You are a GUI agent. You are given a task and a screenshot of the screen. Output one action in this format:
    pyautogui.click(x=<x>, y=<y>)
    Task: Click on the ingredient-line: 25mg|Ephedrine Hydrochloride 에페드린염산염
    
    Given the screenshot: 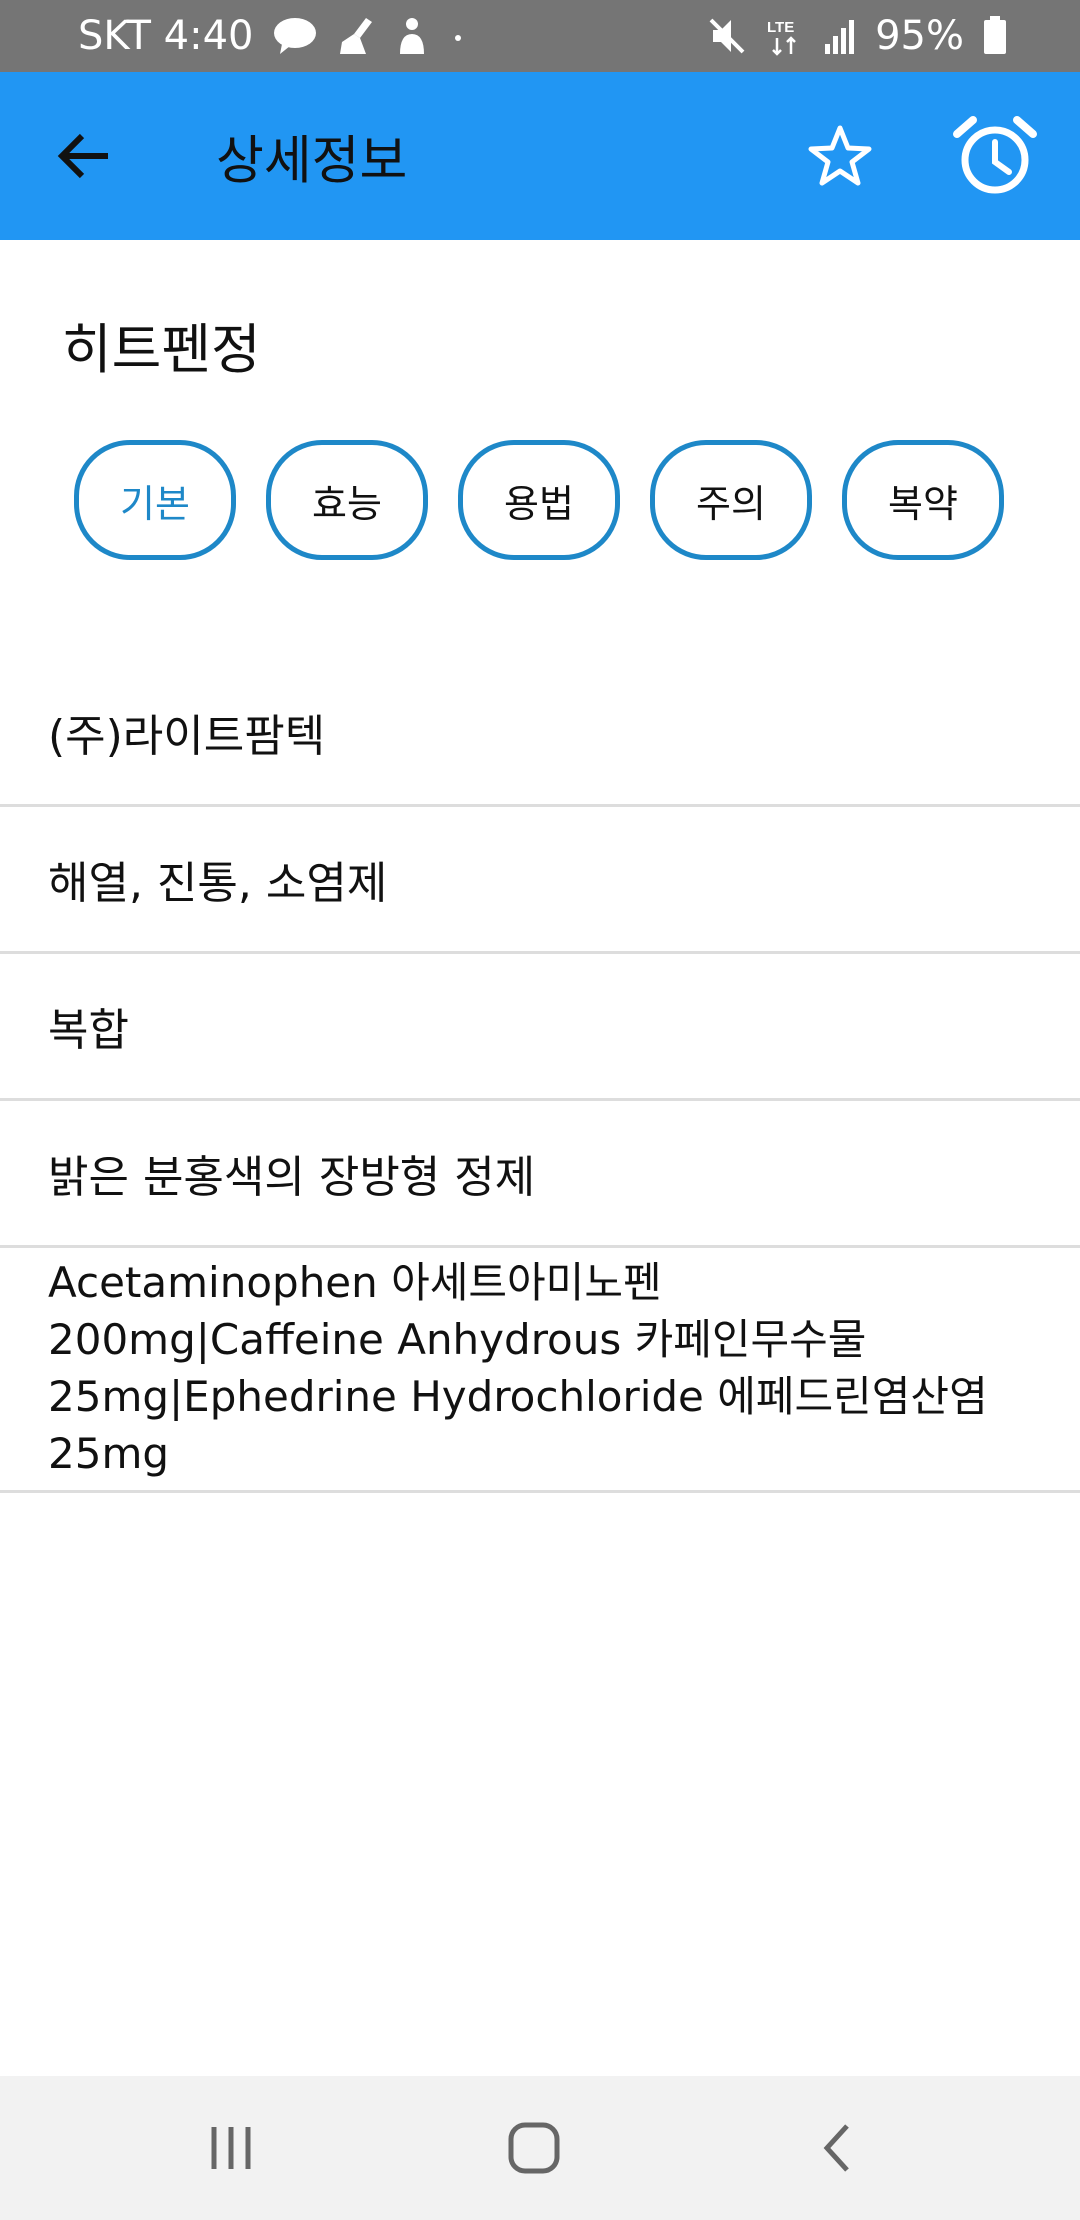 What is the action you would take?
    pyautogui.click(x=518, y=1396)
    